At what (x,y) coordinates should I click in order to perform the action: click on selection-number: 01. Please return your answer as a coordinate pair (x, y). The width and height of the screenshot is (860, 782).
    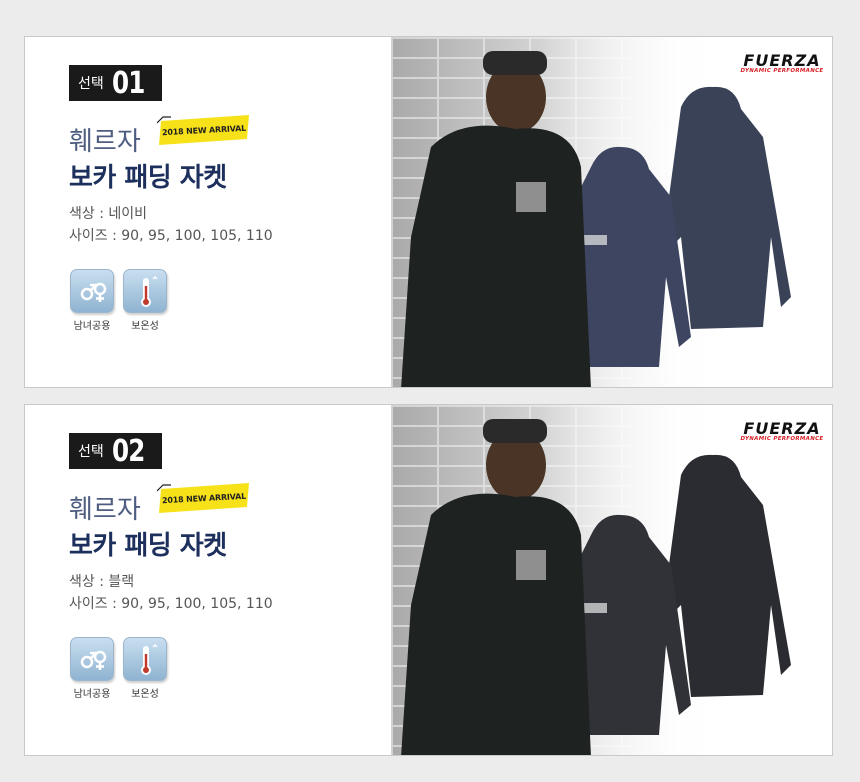
    Looking at the image, I should click on (128, 83).